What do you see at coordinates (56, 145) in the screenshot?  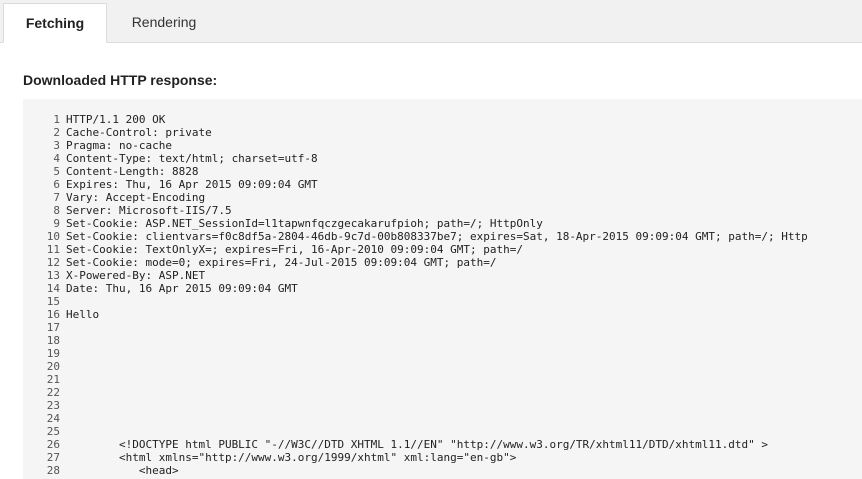 I see `line-number: 3` at bounding box center [56, 145].